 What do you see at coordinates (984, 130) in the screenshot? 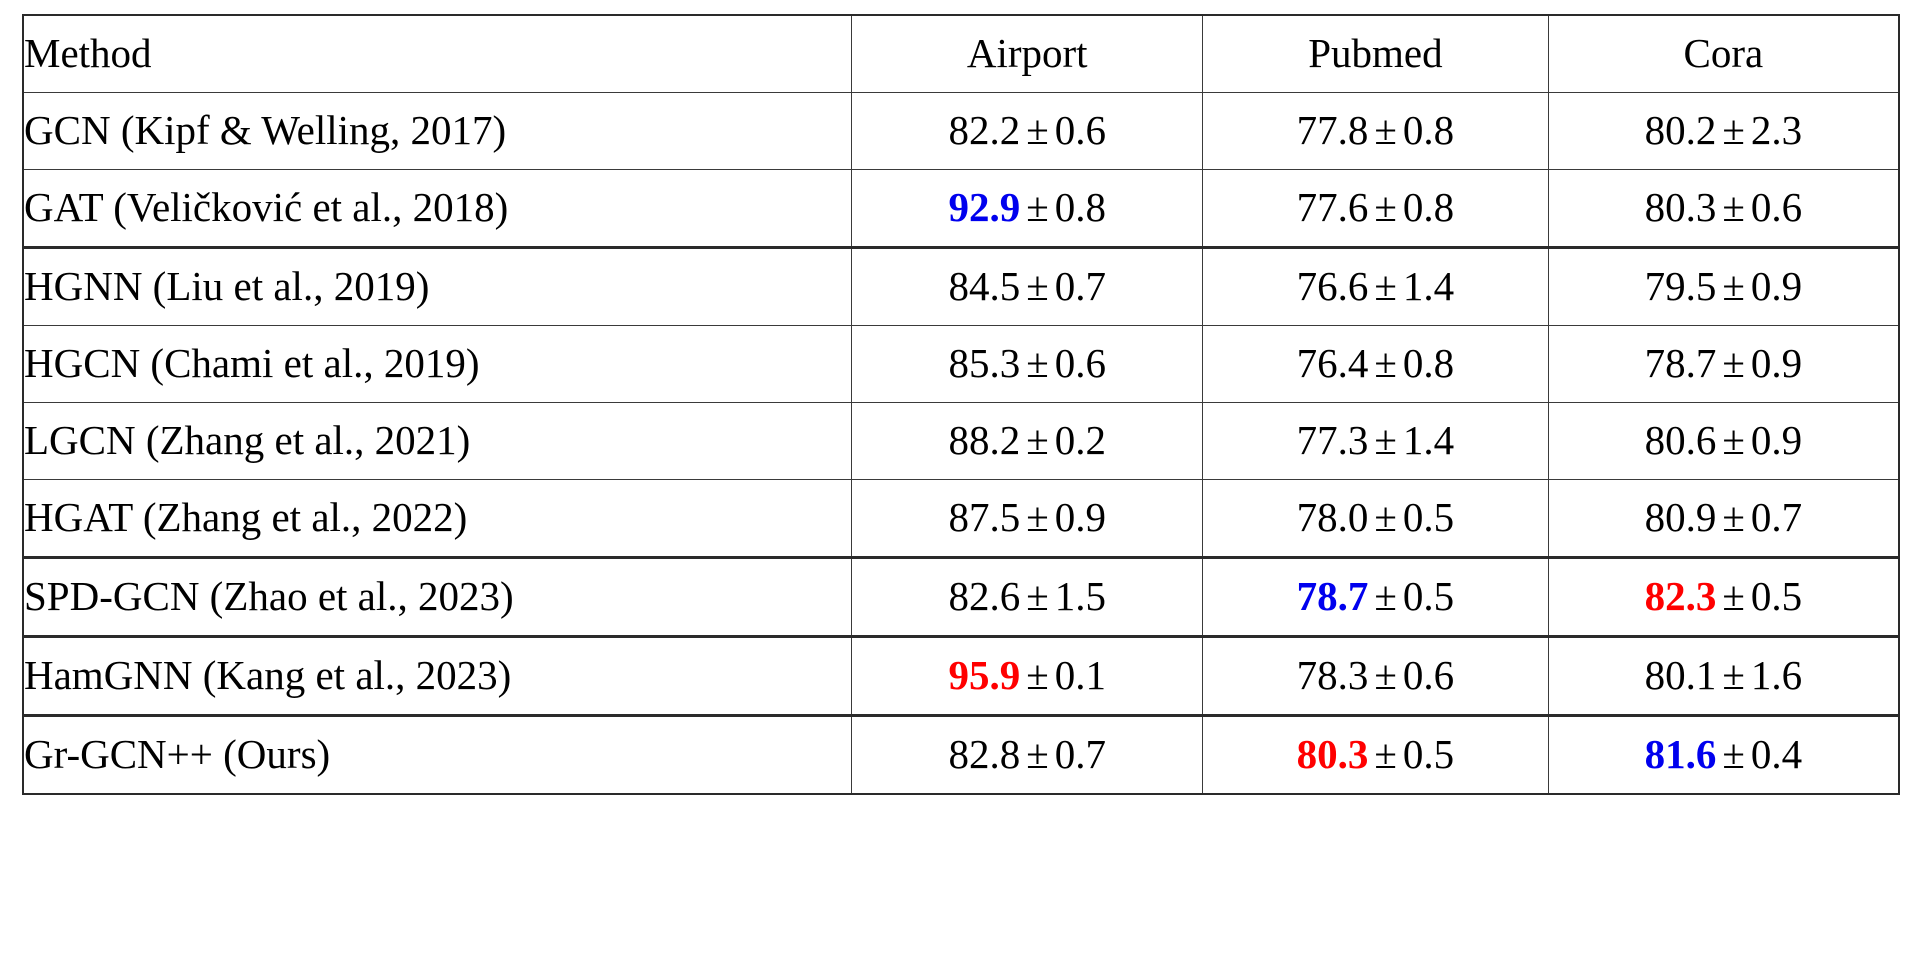
I see `score-value: 82.2` at bounding box center [984, 130].